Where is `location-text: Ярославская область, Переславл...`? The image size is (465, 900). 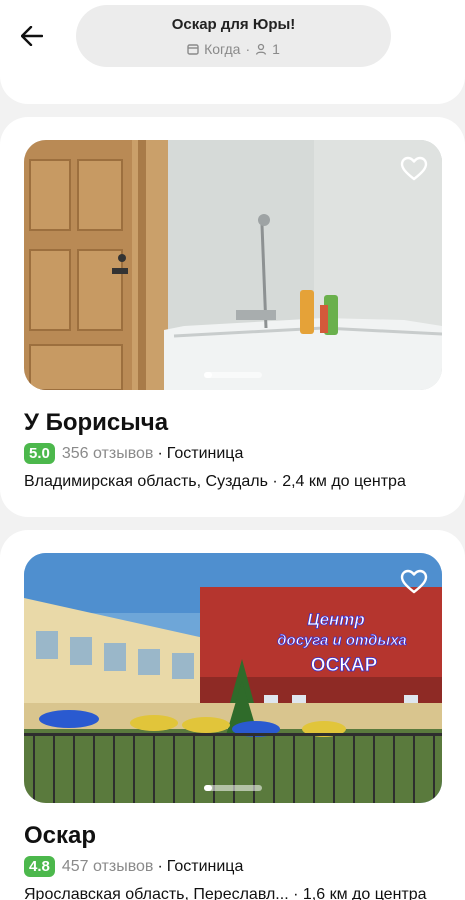
location-text: Ярославская область, Переславл... is located at coordinates (156, 893).